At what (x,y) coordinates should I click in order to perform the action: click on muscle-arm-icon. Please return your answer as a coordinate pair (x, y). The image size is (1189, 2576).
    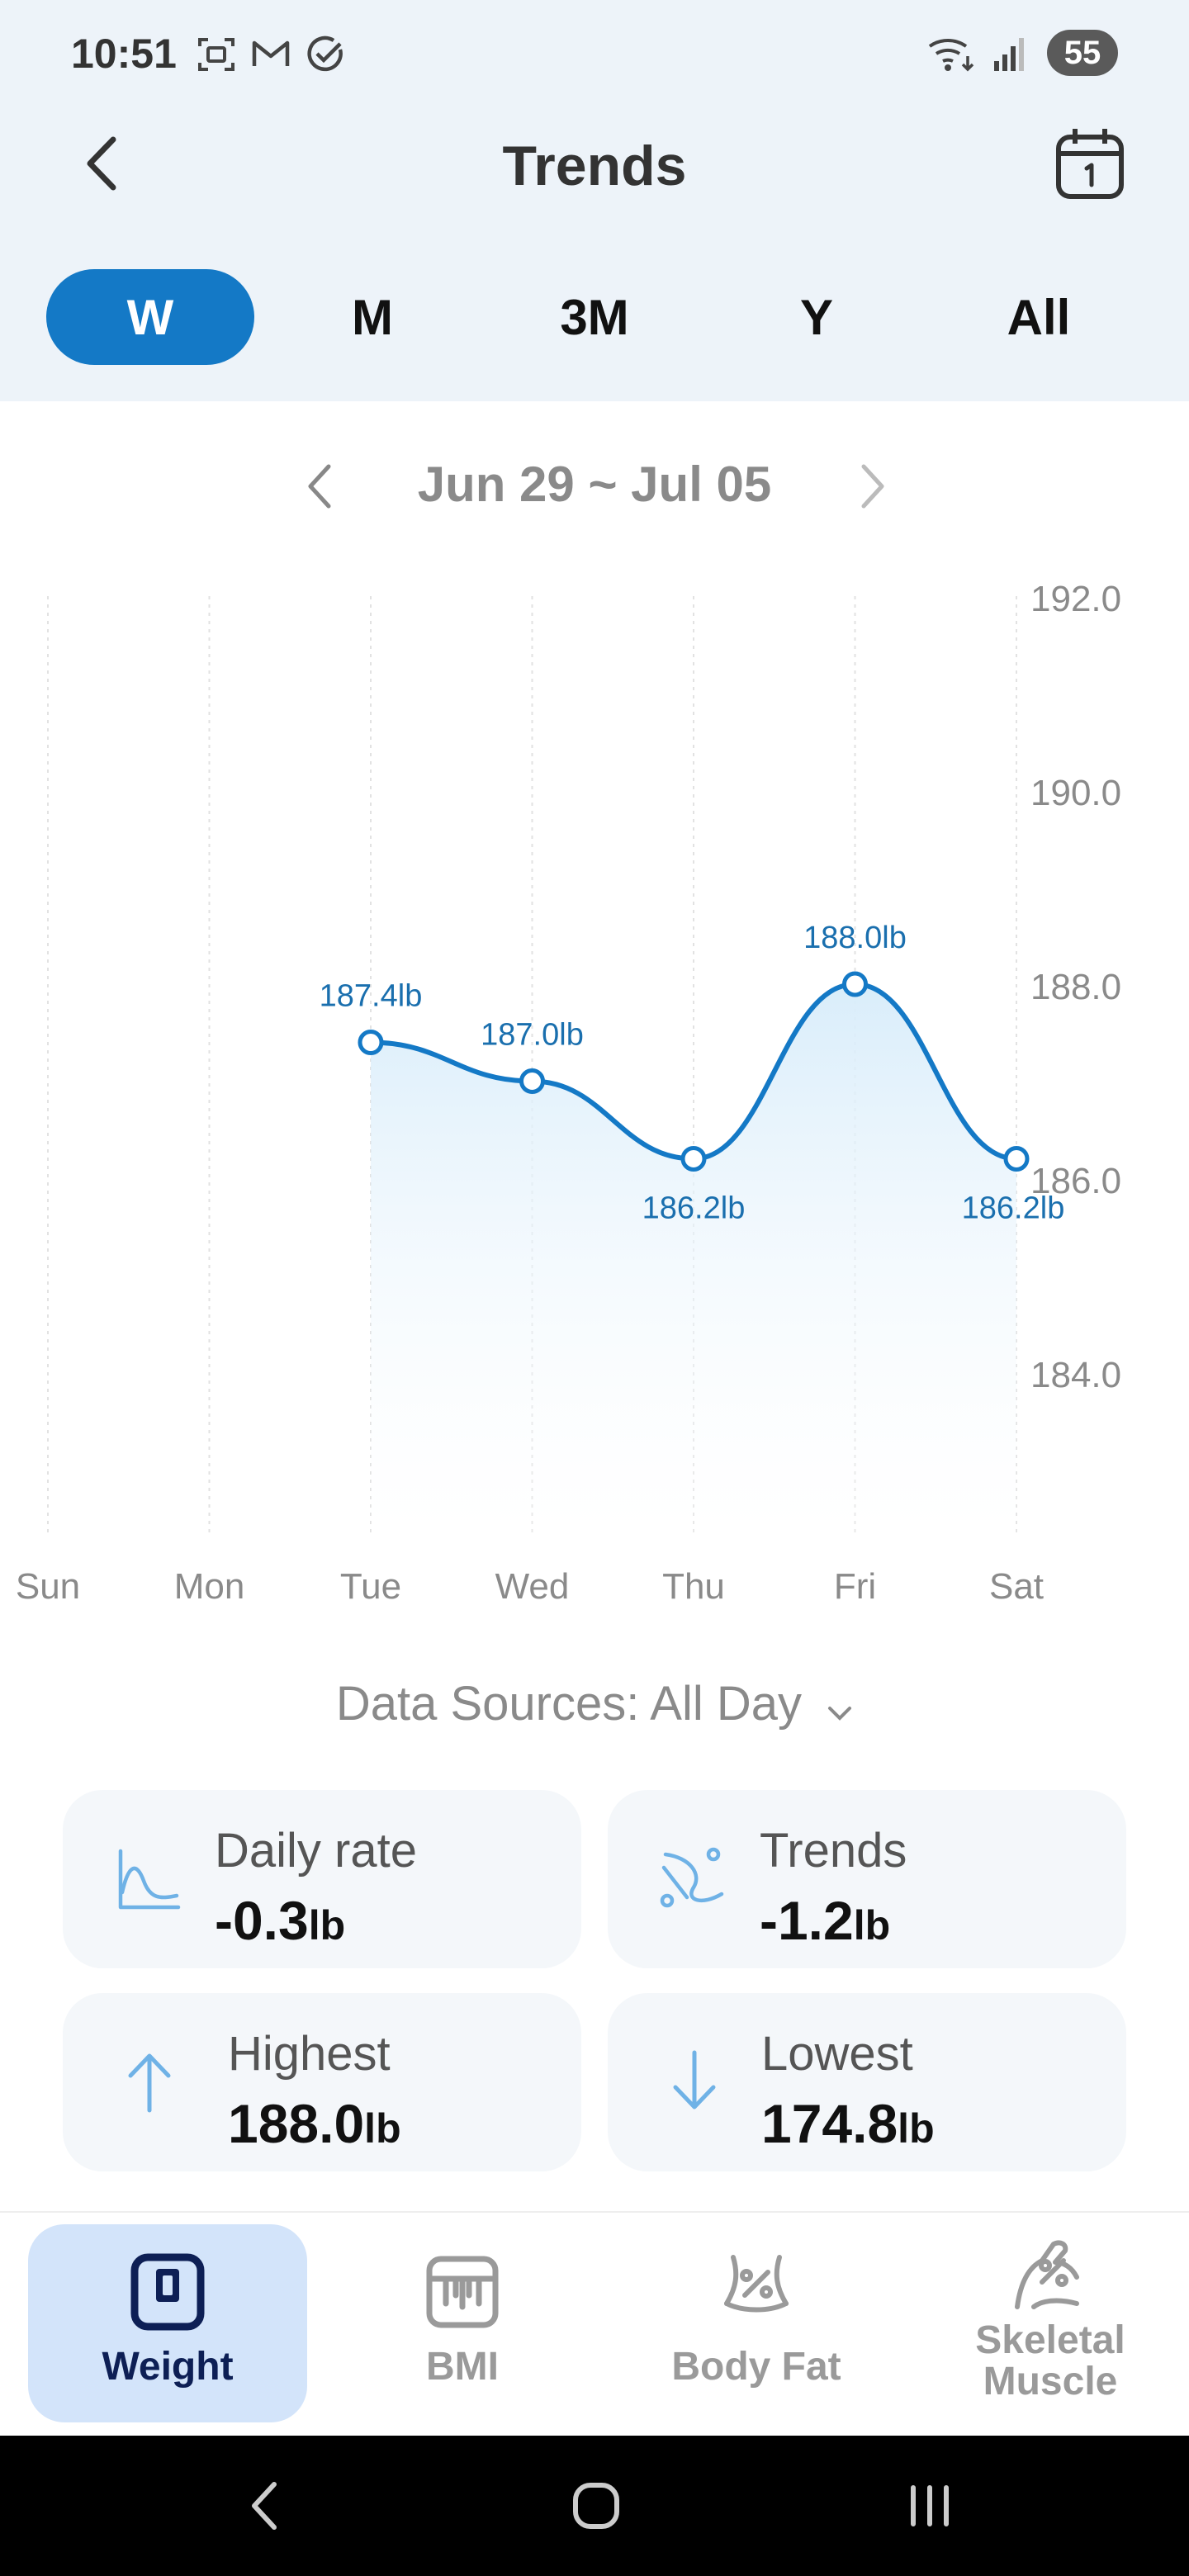
    Looking at the image, I should click on (1047, 2274).